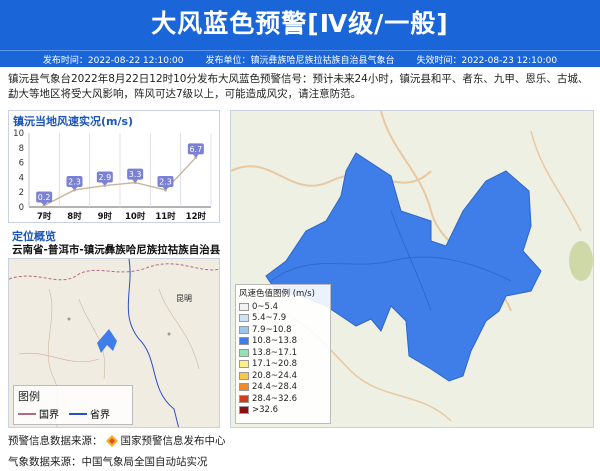  I want to click on publisher: 发布单位：镇沅彝族哈尼族拉祜族自治县气象台, so click(300, 60).